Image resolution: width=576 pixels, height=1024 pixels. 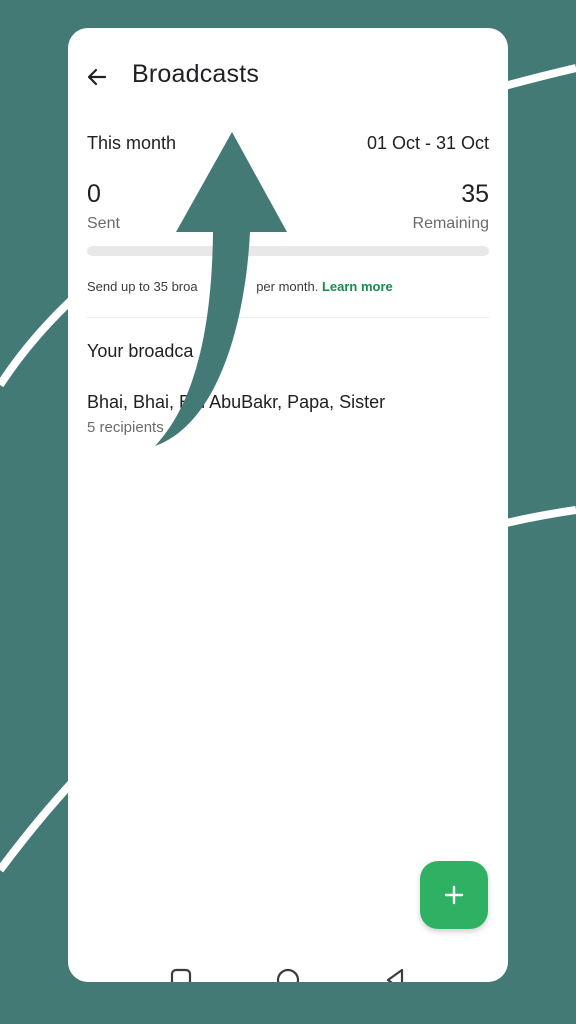 I want to click on nav-recents-button, so click(x=181, y=974).